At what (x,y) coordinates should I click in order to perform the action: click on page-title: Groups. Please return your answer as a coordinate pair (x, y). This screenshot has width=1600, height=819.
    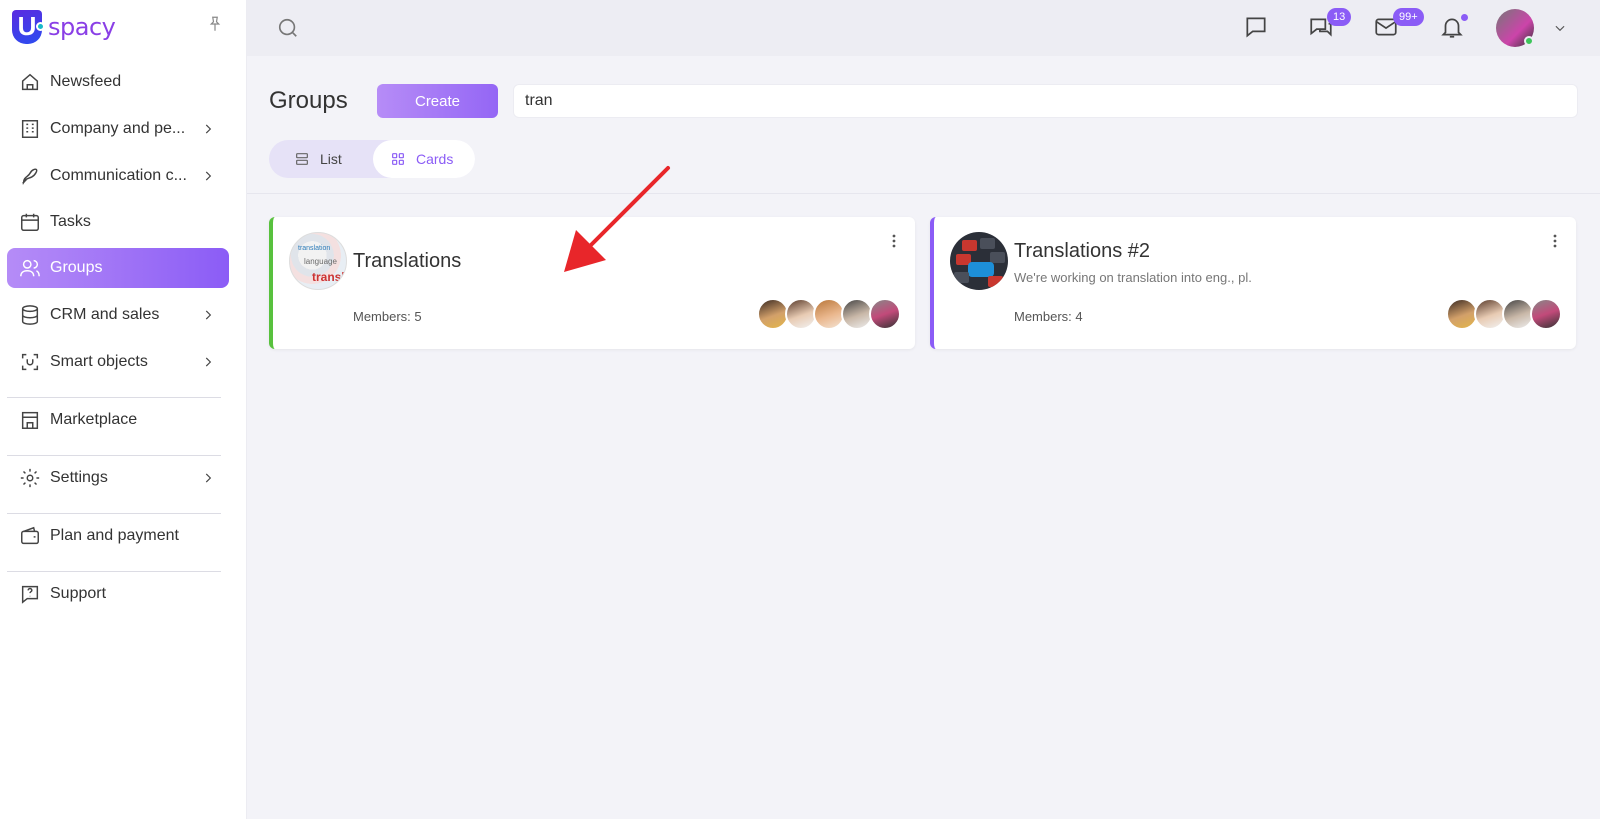
    Looking at the image, I should click on (308, 100).